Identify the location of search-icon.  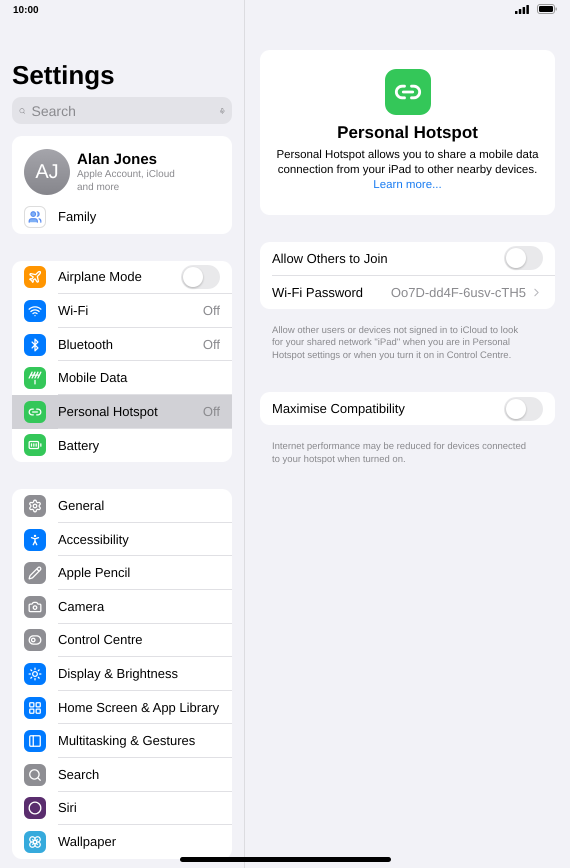
(35, 775).